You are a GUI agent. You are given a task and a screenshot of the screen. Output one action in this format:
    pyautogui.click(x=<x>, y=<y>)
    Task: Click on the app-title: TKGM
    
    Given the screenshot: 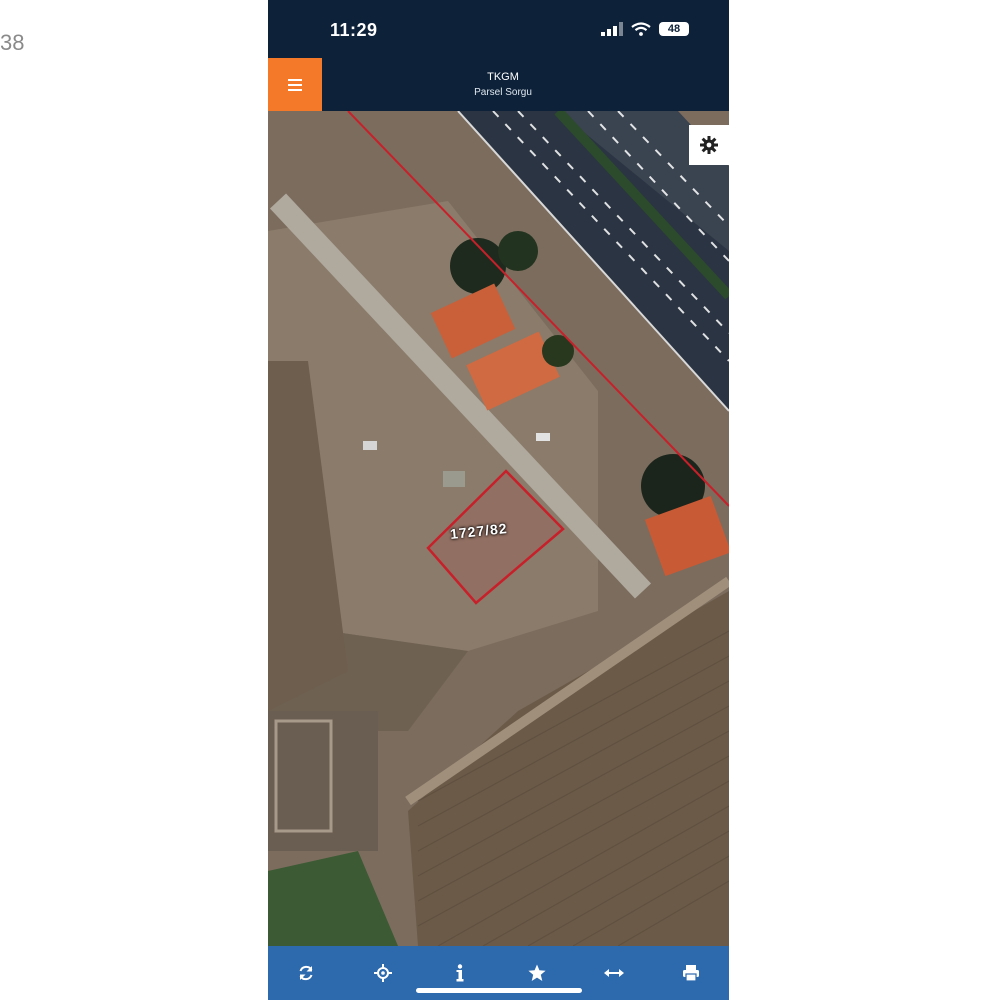 What is the action you would take?
    pyautogui.click(x=503, y=77)
    